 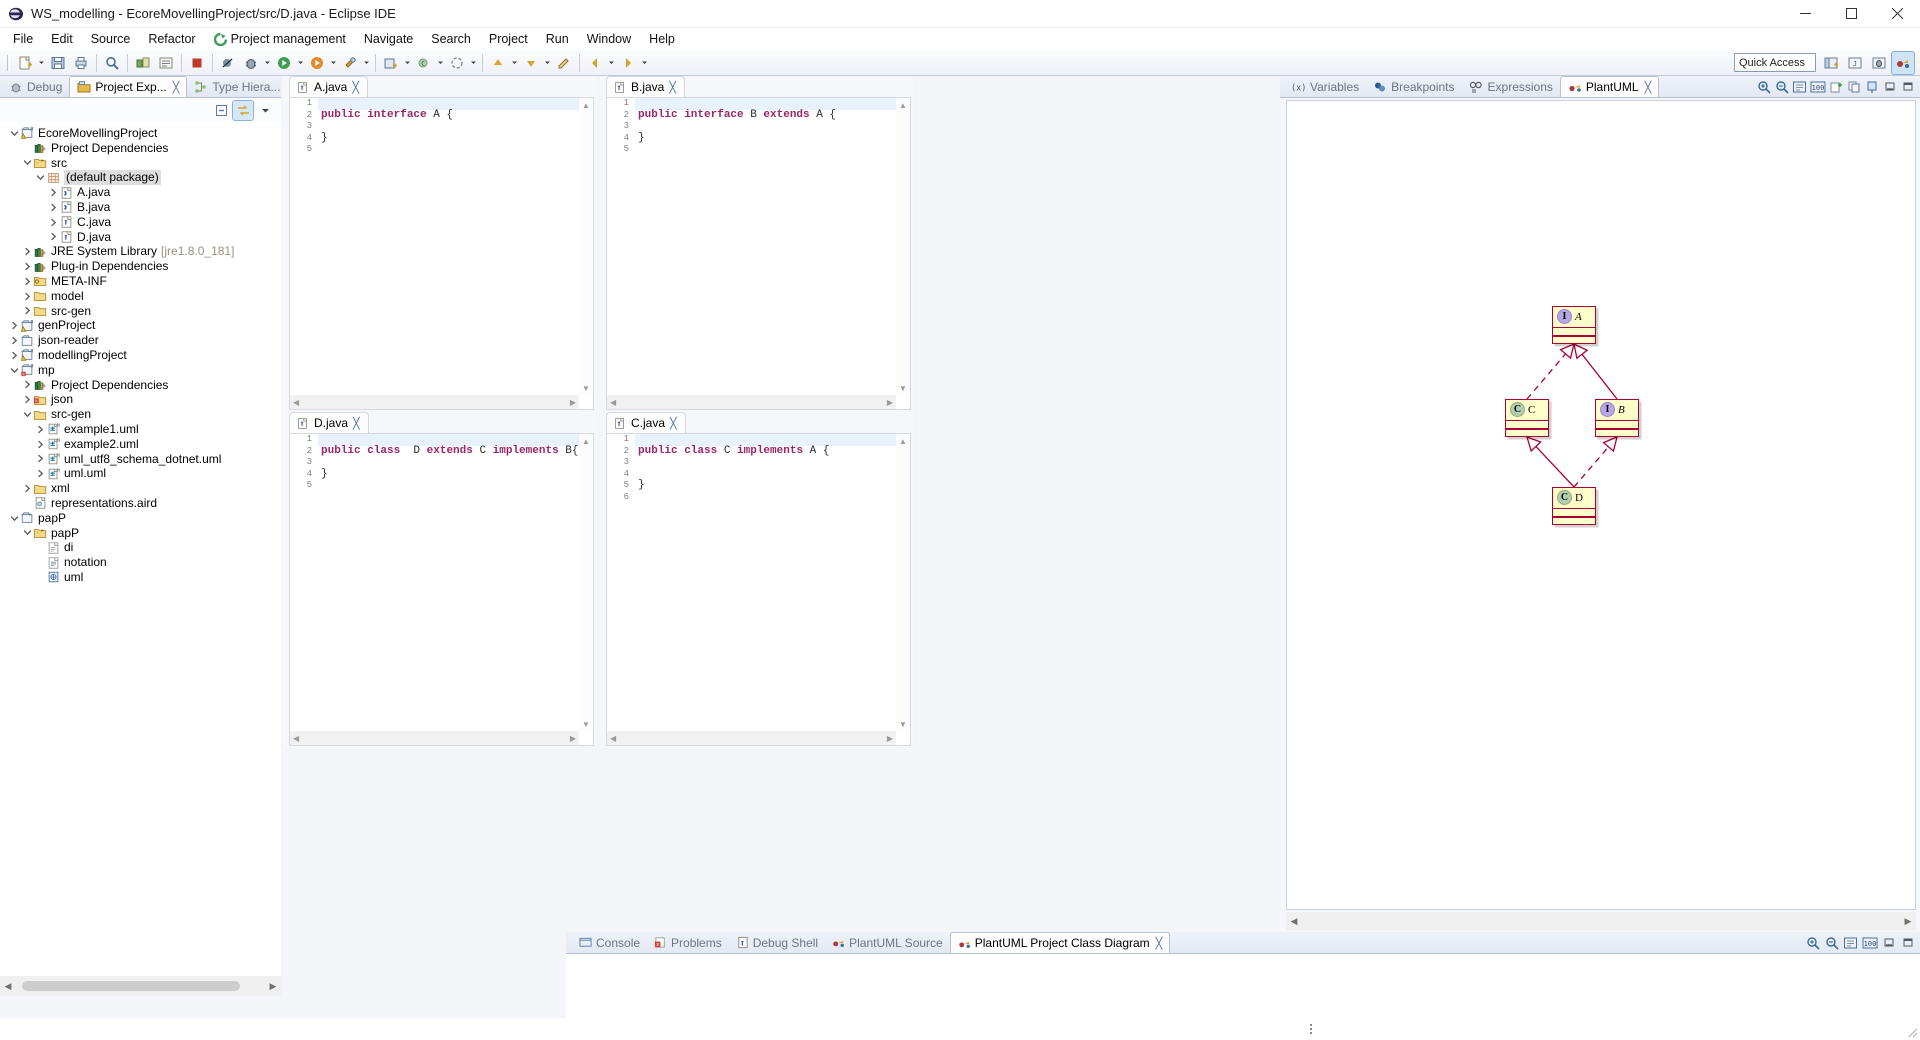 What do you see at coordinates (221, 110) in the screenshot?
I see `collapse-all-button` at bounding box center [221, 110].